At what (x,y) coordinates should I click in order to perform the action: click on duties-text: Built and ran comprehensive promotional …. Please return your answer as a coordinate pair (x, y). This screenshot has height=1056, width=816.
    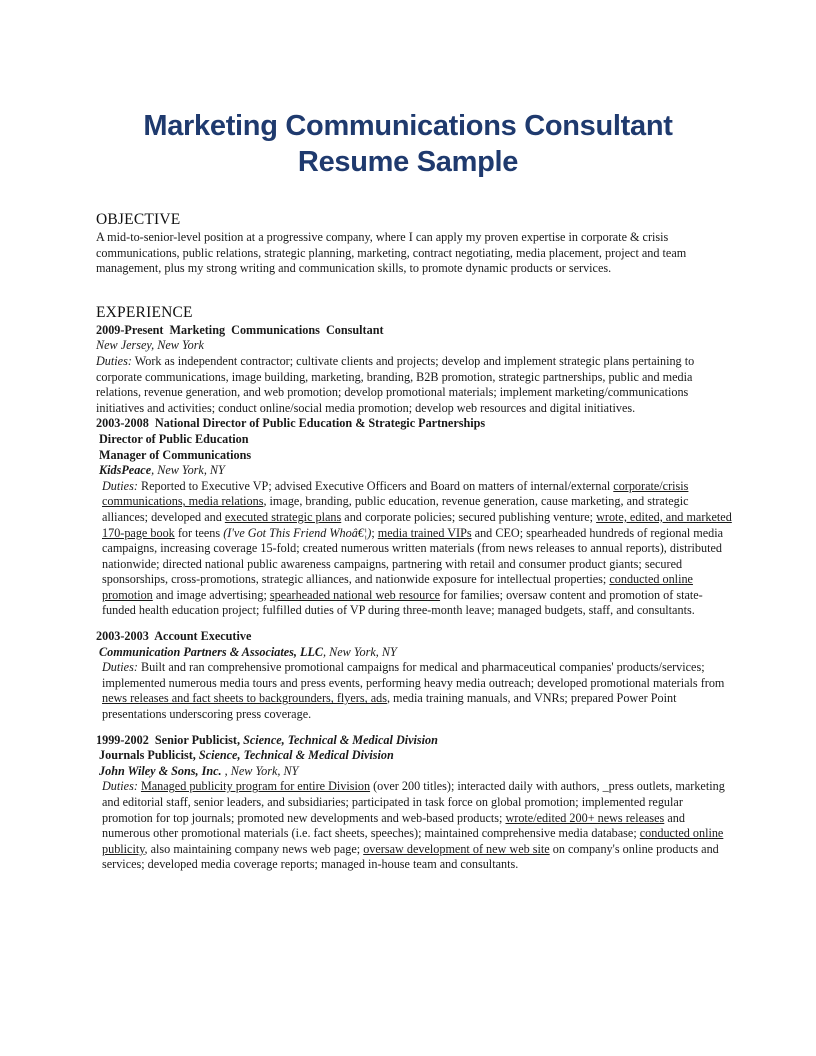
    Looking at the image, I should click on (413, 675).